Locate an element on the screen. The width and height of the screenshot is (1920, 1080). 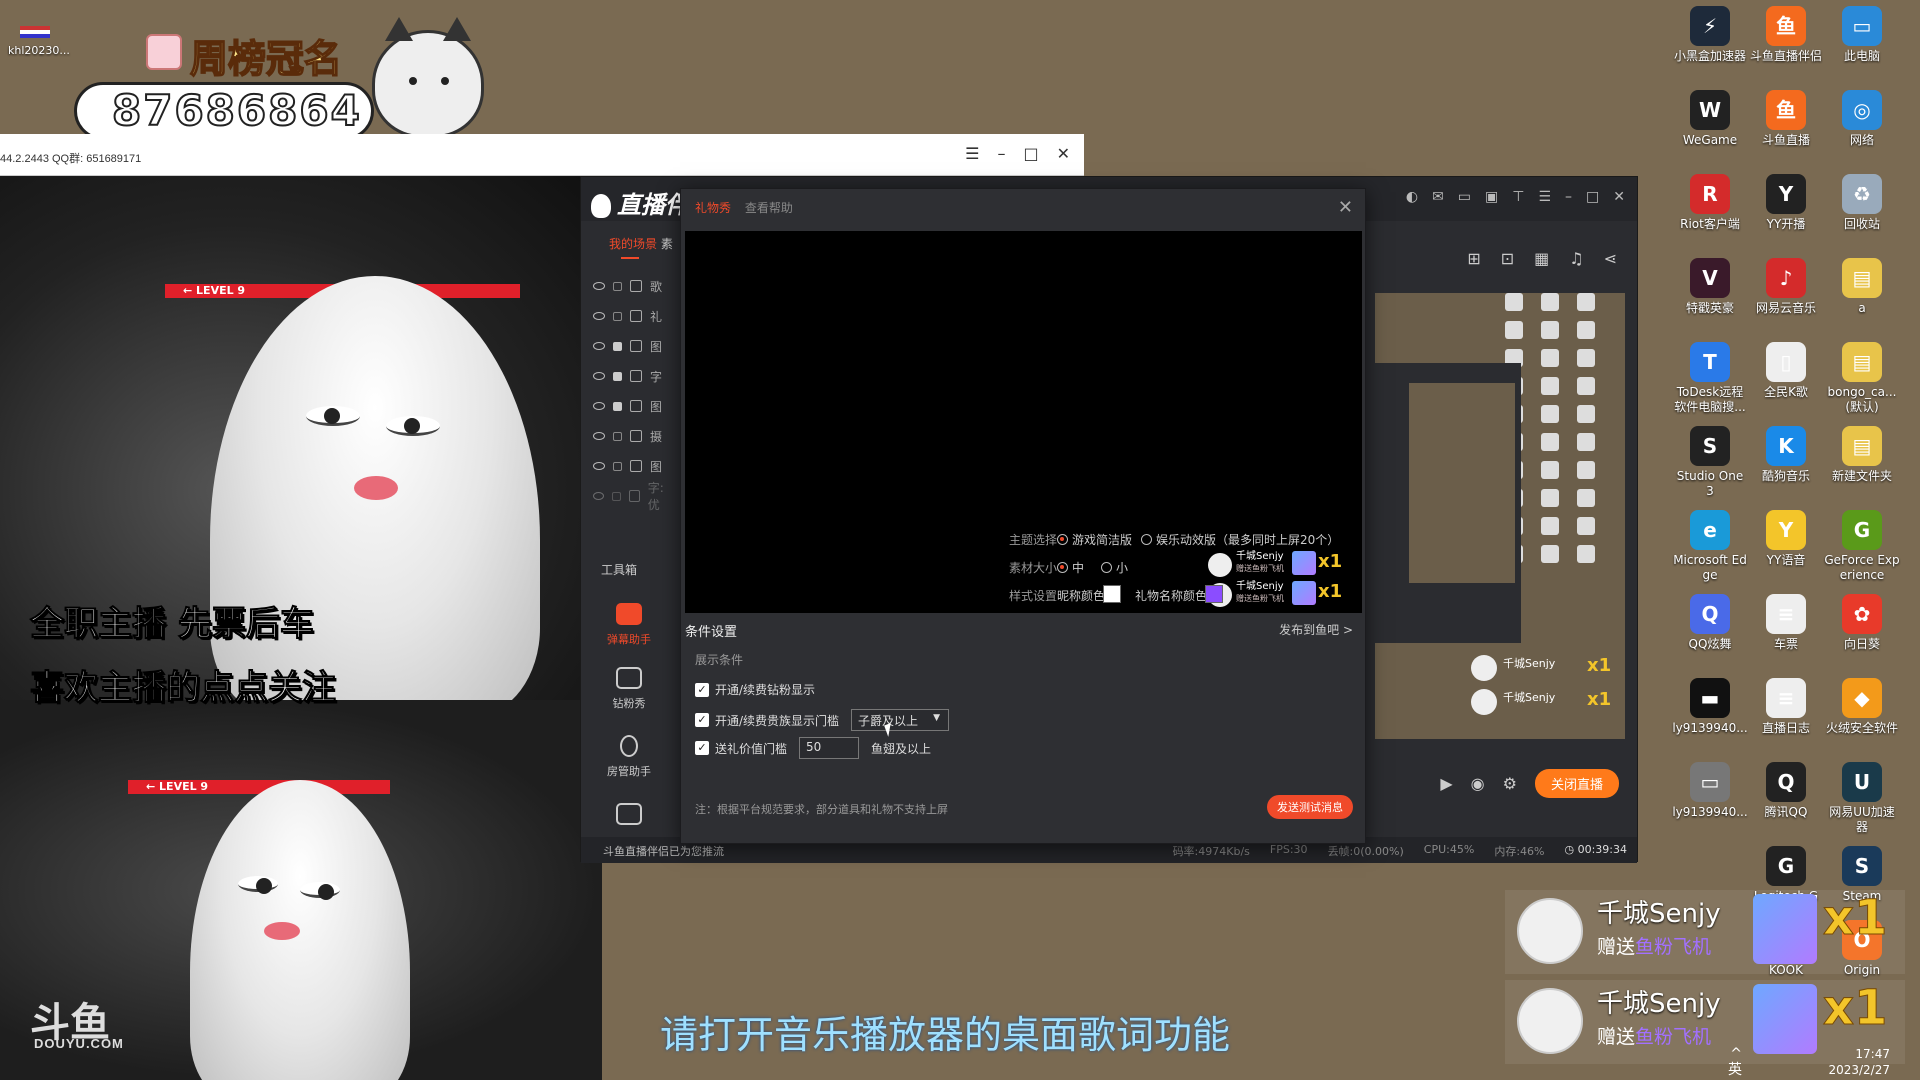
tool-more is located at coordinates (629, 817).